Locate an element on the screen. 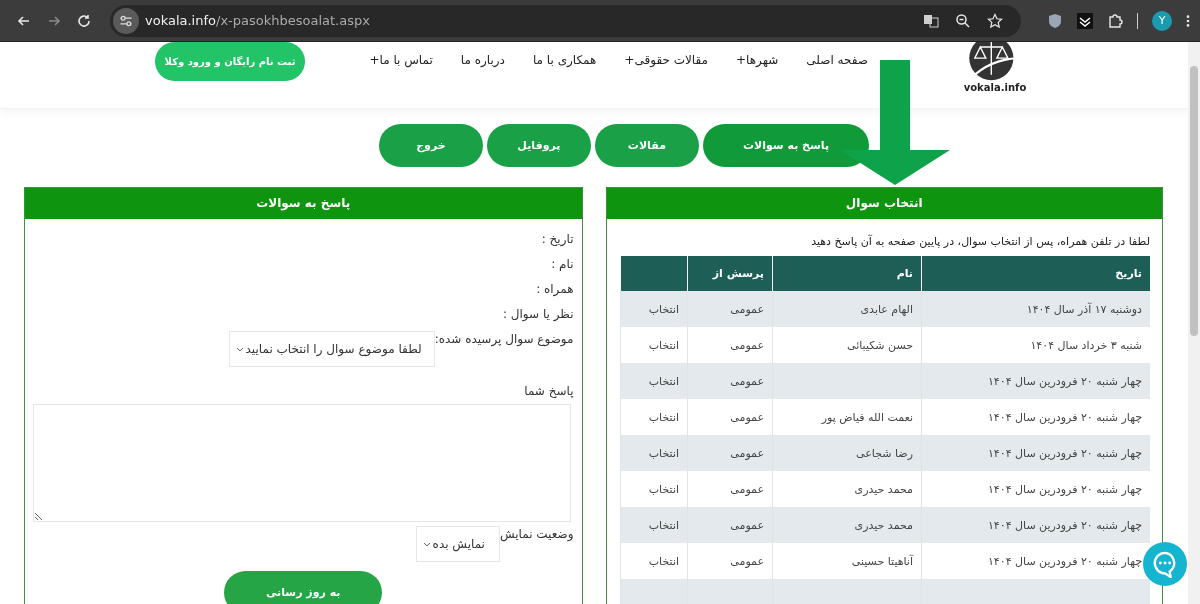  nav-link: تماس با ما+ is located at coordinates (401, 60).